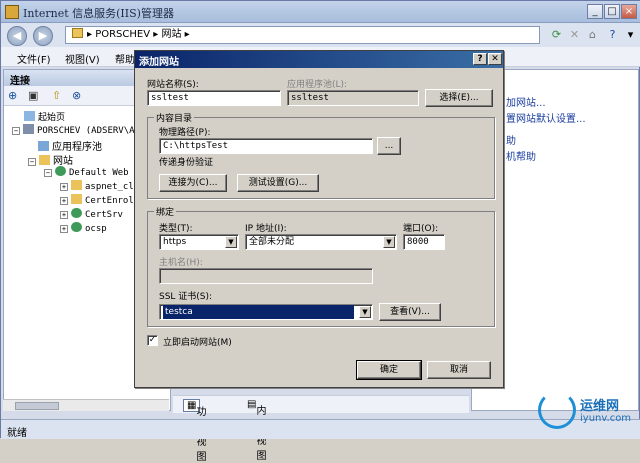 This screenshot has height=463, width=640. I want to click on refresh-icon: ⟳, so click(556, 34).